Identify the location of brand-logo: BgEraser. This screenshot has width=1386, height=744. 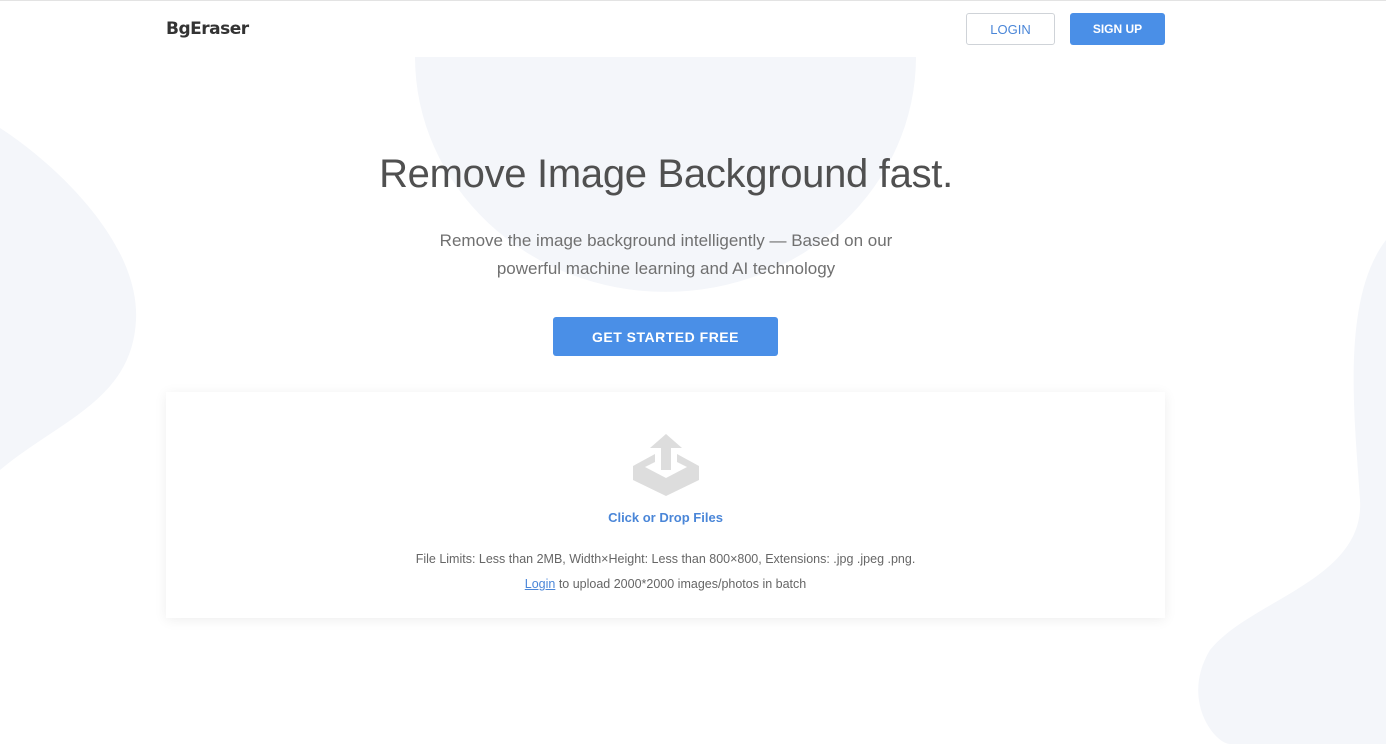
(207, 29).